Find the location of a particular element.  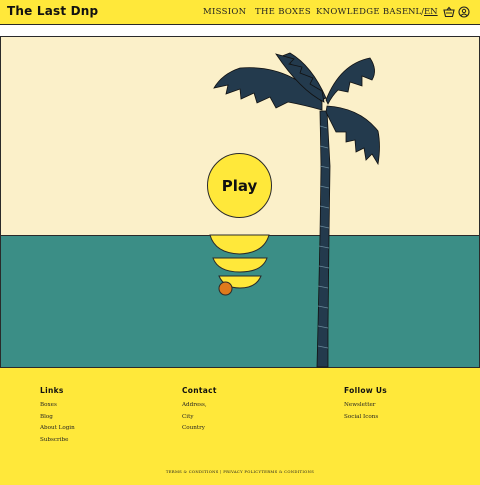

site-logo: The Last Dnp is located at coordinates (52, 11).